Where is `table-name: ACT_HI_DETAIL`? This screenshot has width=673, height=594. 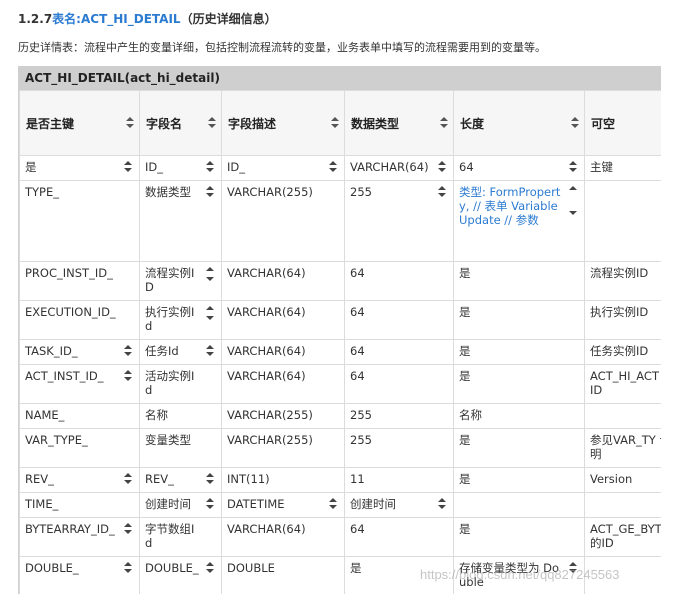 table-name: ACT_HI_DETAIL is located at coordinates (130, 19).